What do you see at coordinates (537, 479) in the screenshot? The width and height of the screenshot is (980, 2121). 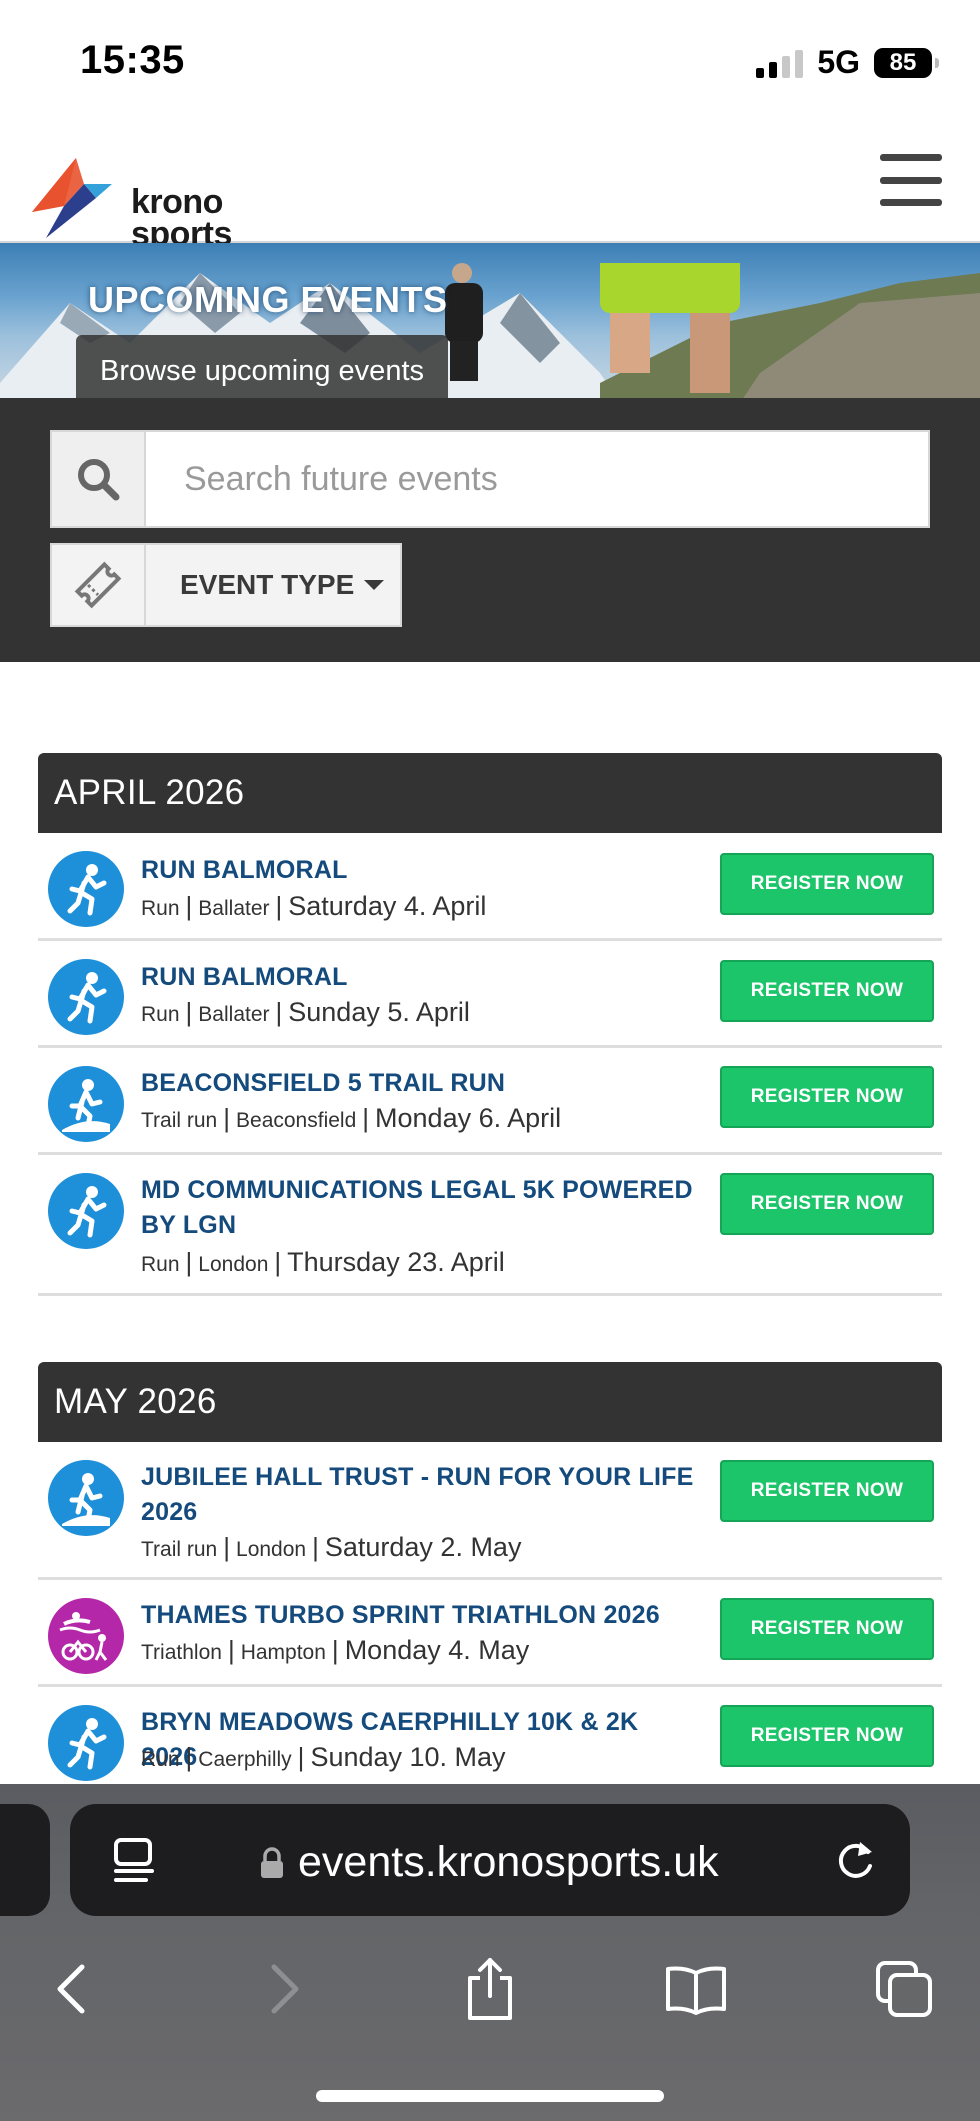 I see `search-input` at bounding box center [537, 479].